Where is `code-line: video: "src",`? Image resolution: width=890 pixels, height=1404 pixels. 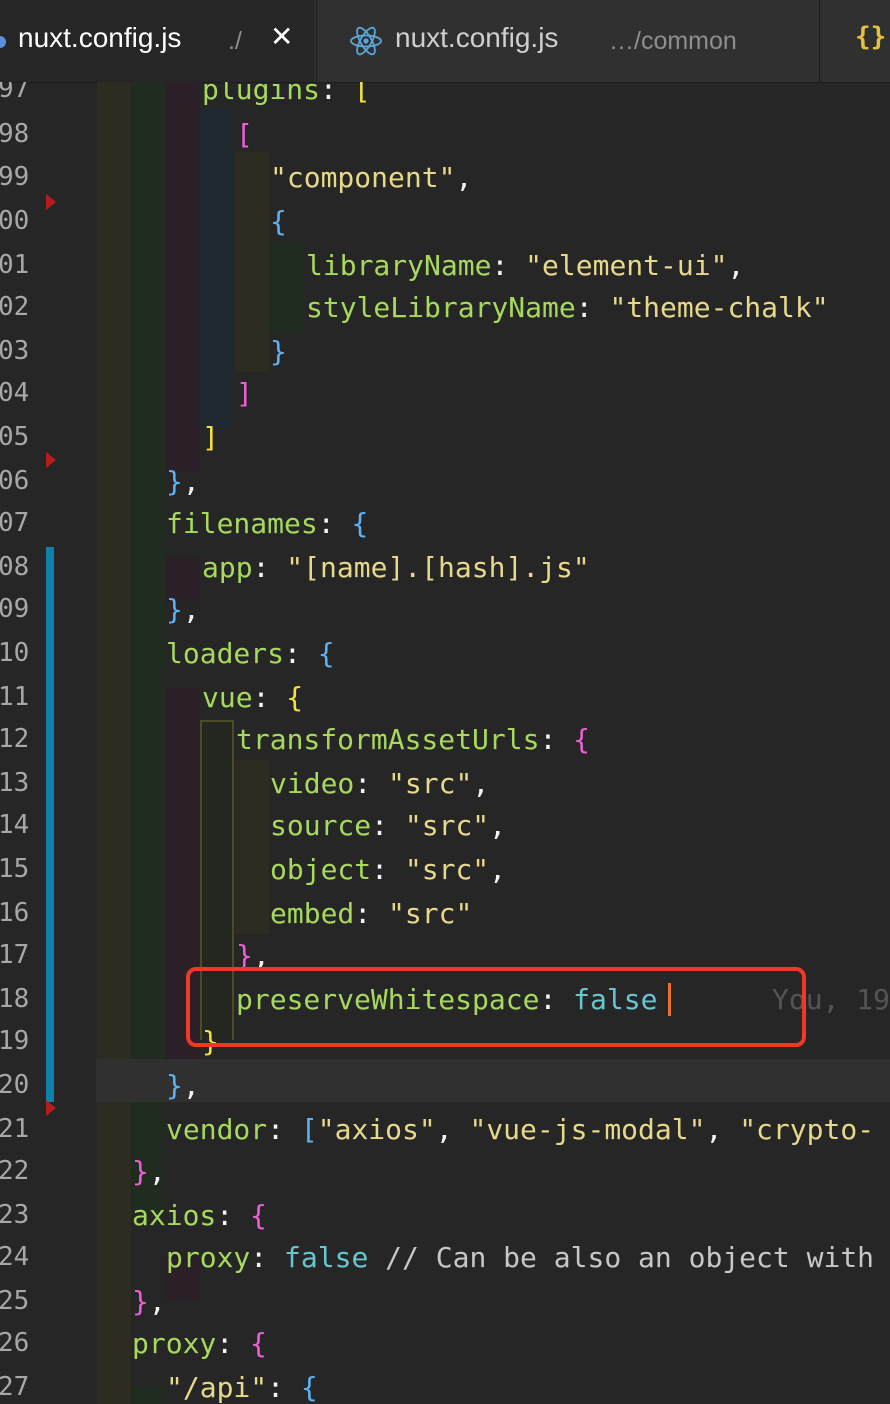
code-line: video: "src", is located at coordinates (379, 783).